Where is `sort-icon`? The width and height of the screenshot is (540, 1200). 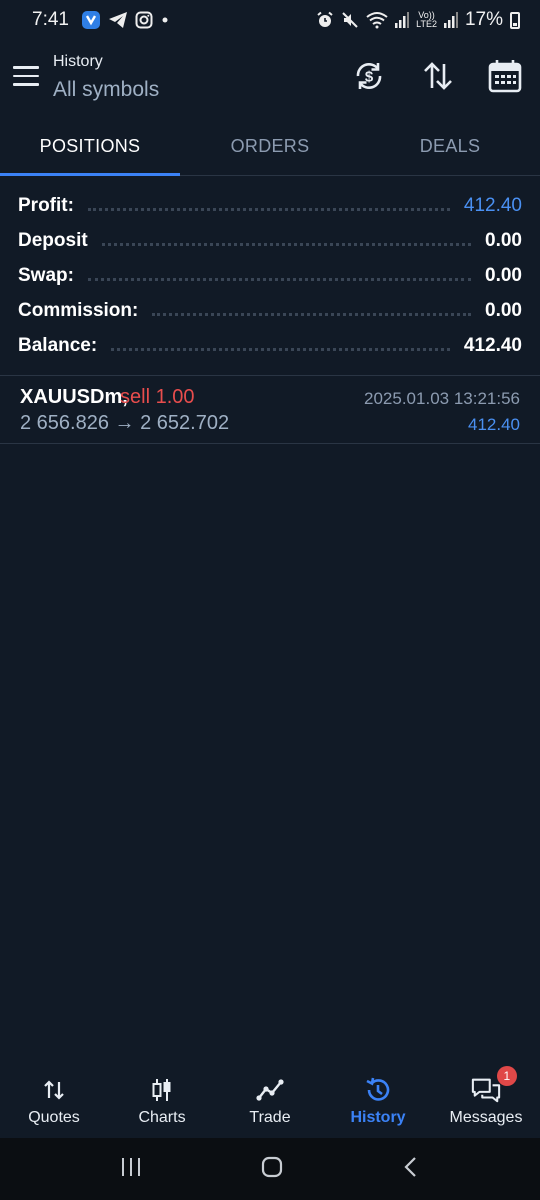
sort-icon is located at coordinates (438, 76).